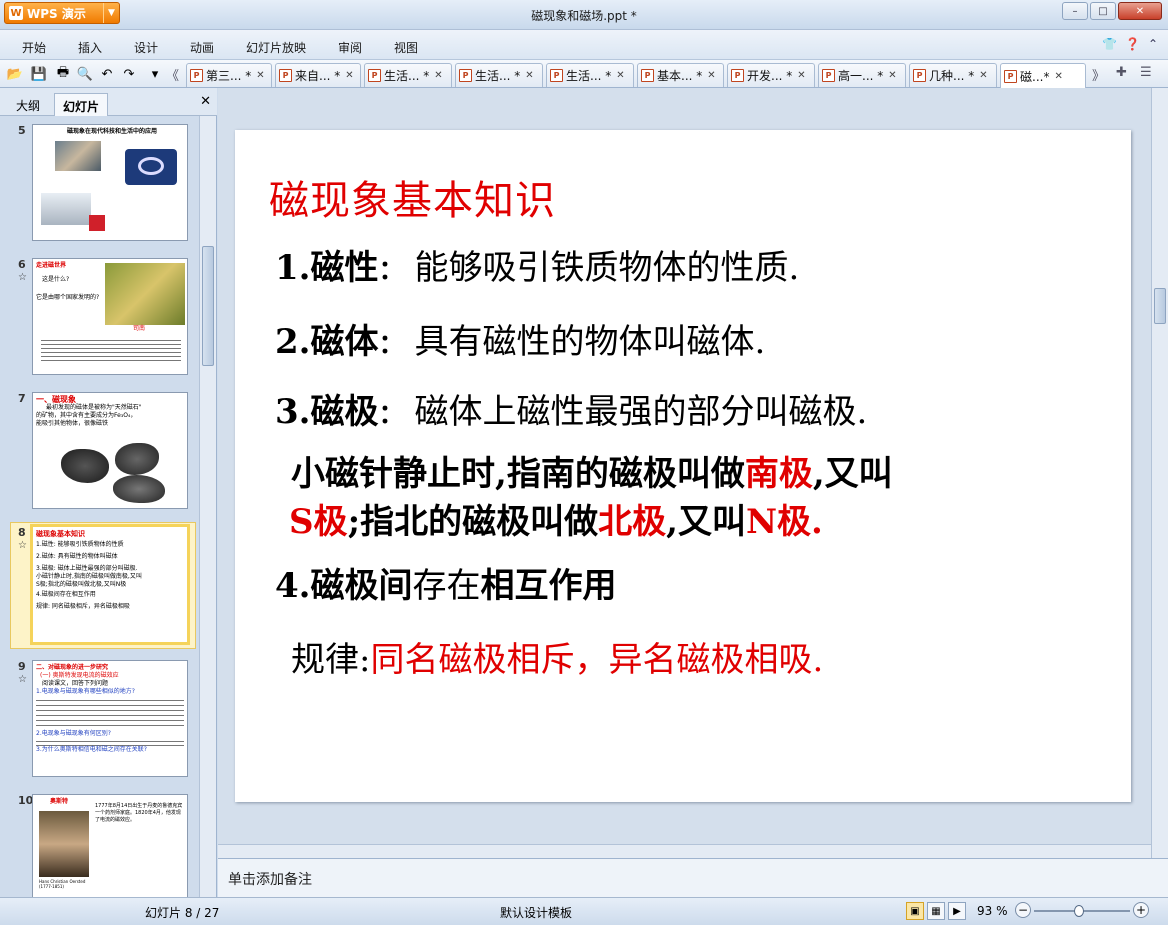 This screenshot has width=1168, height=925. I want to click on zoom-level: 93 %, so click(992, 911).